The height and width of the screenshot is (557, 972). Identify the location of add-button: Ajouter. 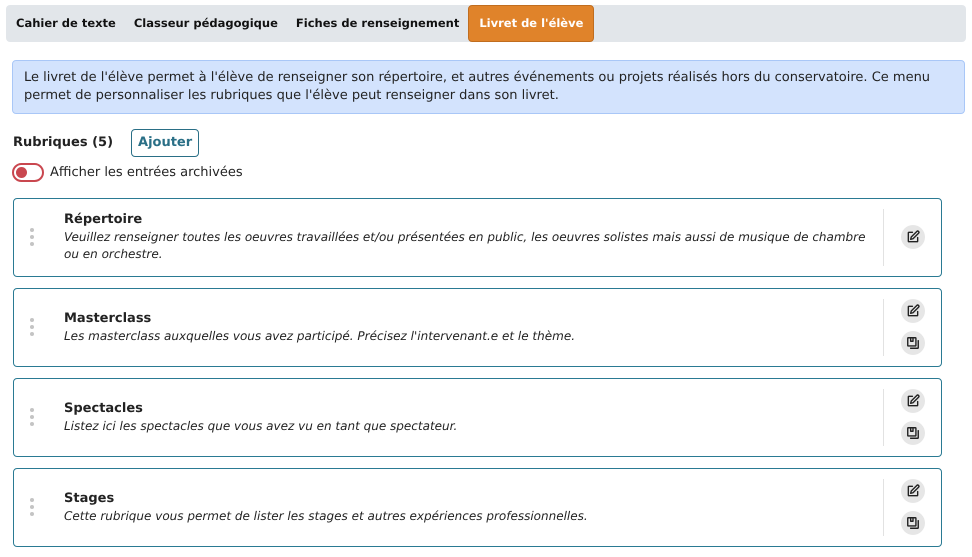
(165, 143).